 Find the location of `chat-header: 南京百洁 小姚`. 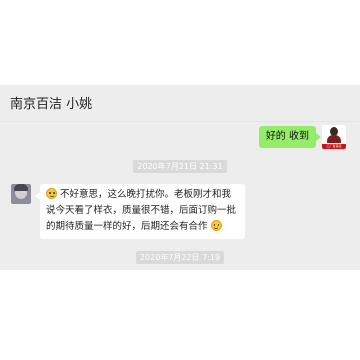

chat-header: 南京百洁 小姚 is located at coordinates (180, 103).